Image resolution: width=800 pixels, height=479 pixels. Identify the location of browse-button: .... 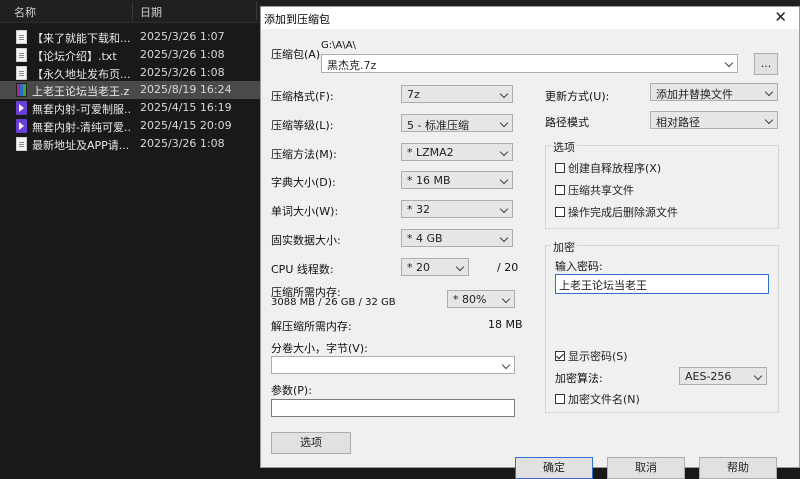
(766, 64).